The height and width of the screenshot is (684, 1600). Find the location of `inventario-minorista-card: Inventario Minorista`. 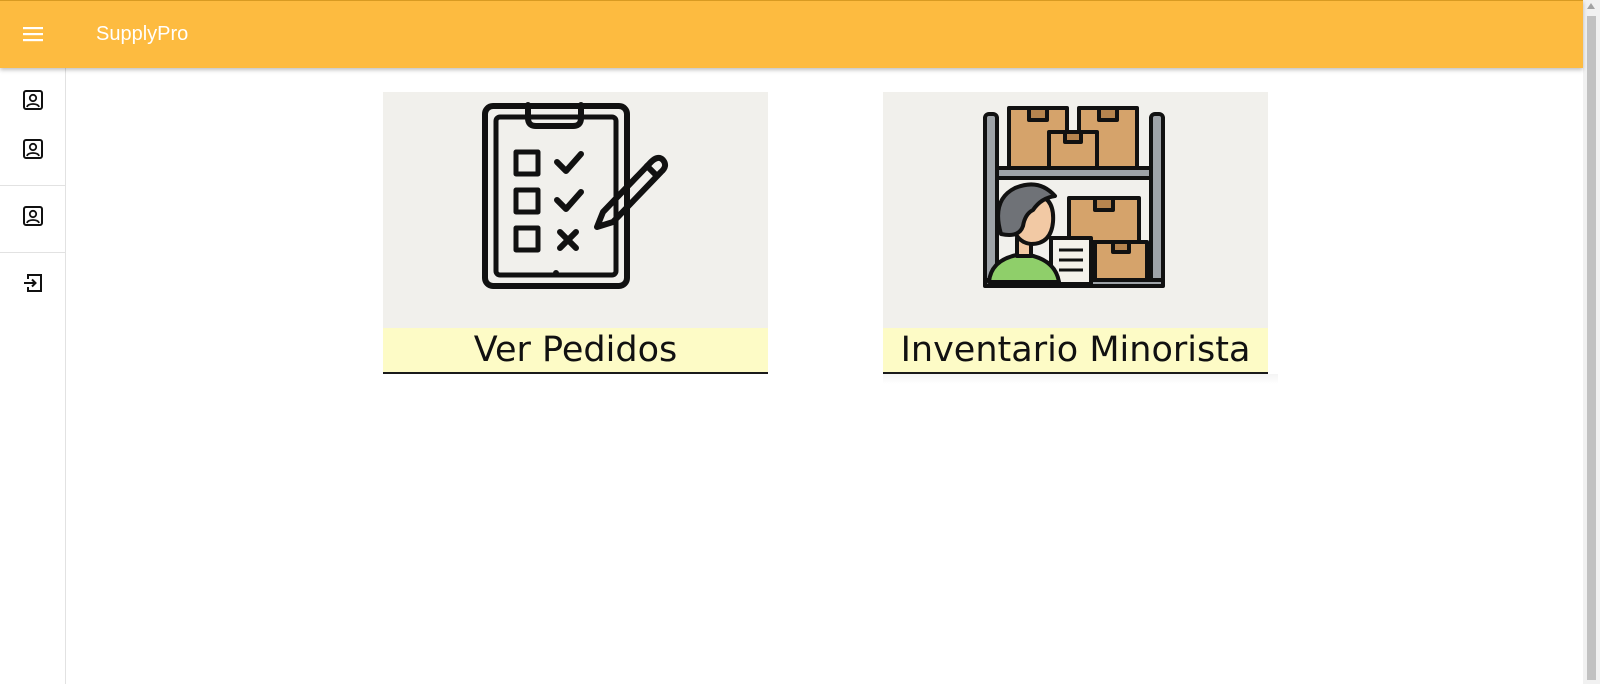

inventario-minorista-card: Inventario Minorista is located at coordinates (1075, 233).